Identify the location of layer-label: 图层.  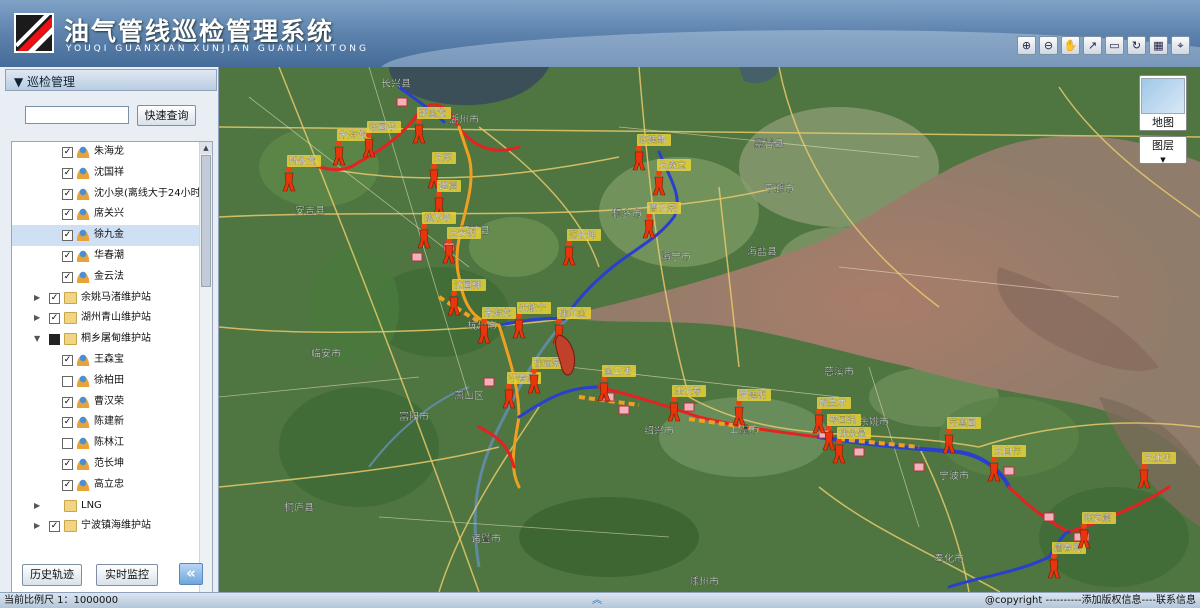
(1163, 145).